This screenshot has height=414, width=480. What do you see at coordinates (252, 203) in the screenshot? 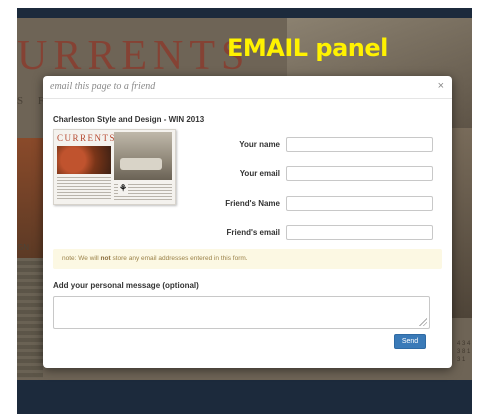
I see `friends-name-label: Friend's Name` at bounding box center [252, 203].